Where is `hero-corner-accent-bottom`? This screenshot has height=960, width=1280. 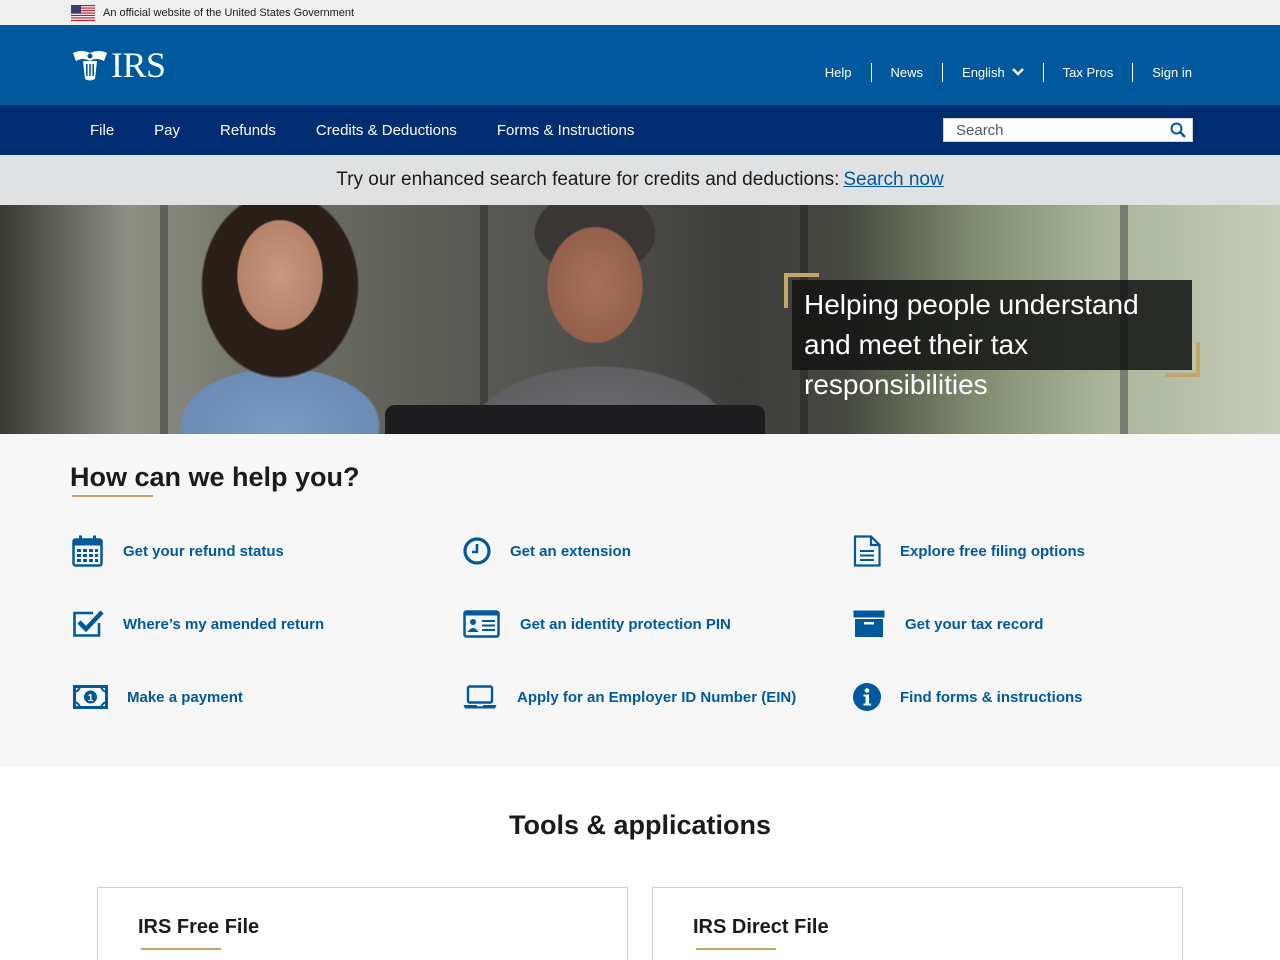 hero-corner-accent-bottom is located at coordinates (1182, 359).